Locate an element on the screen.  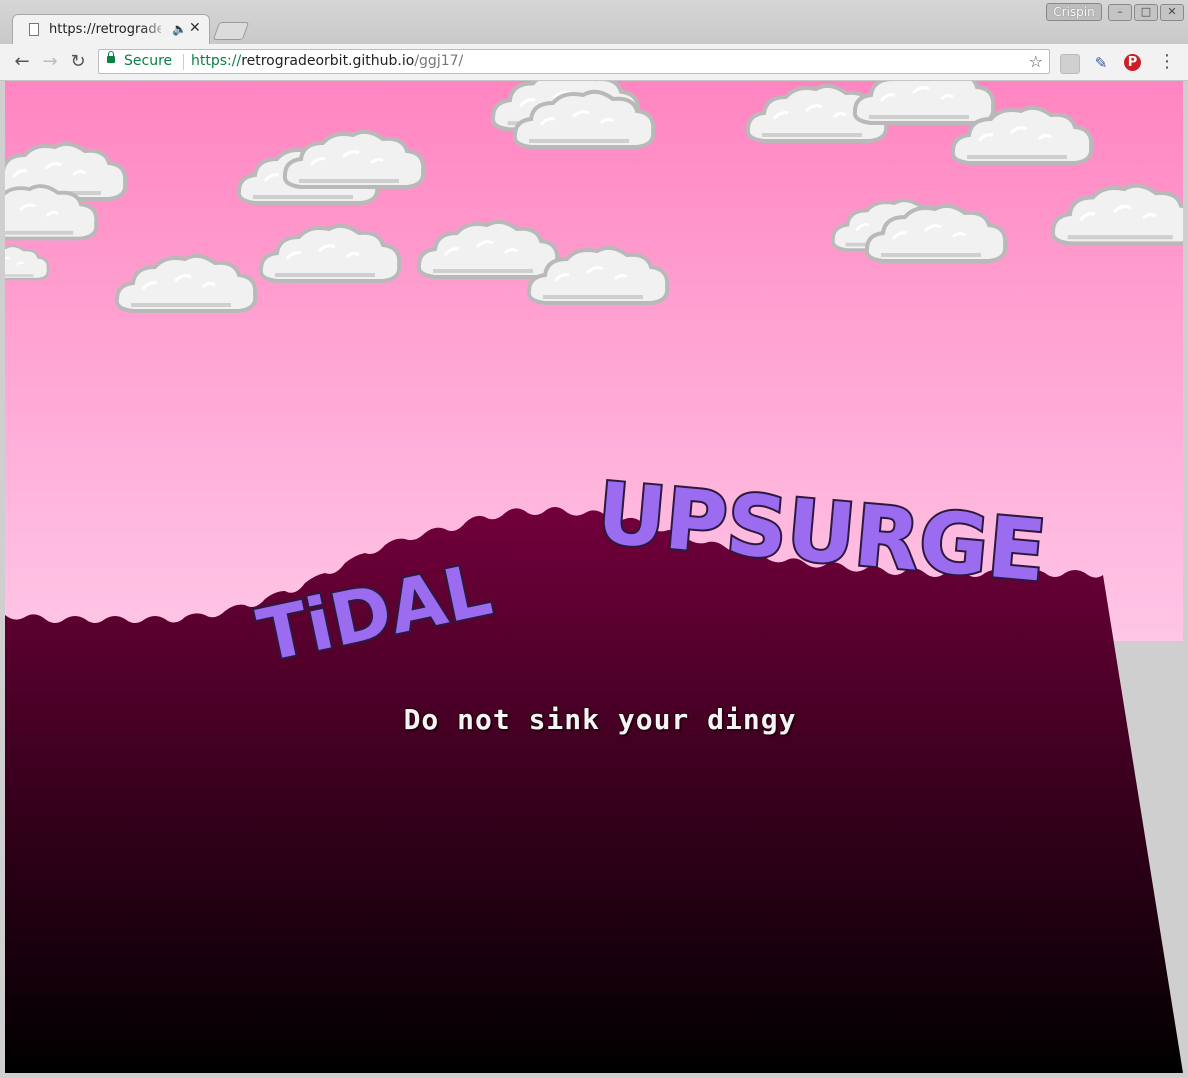
reload-icon: ↻ is located at coordinates (78, 62).